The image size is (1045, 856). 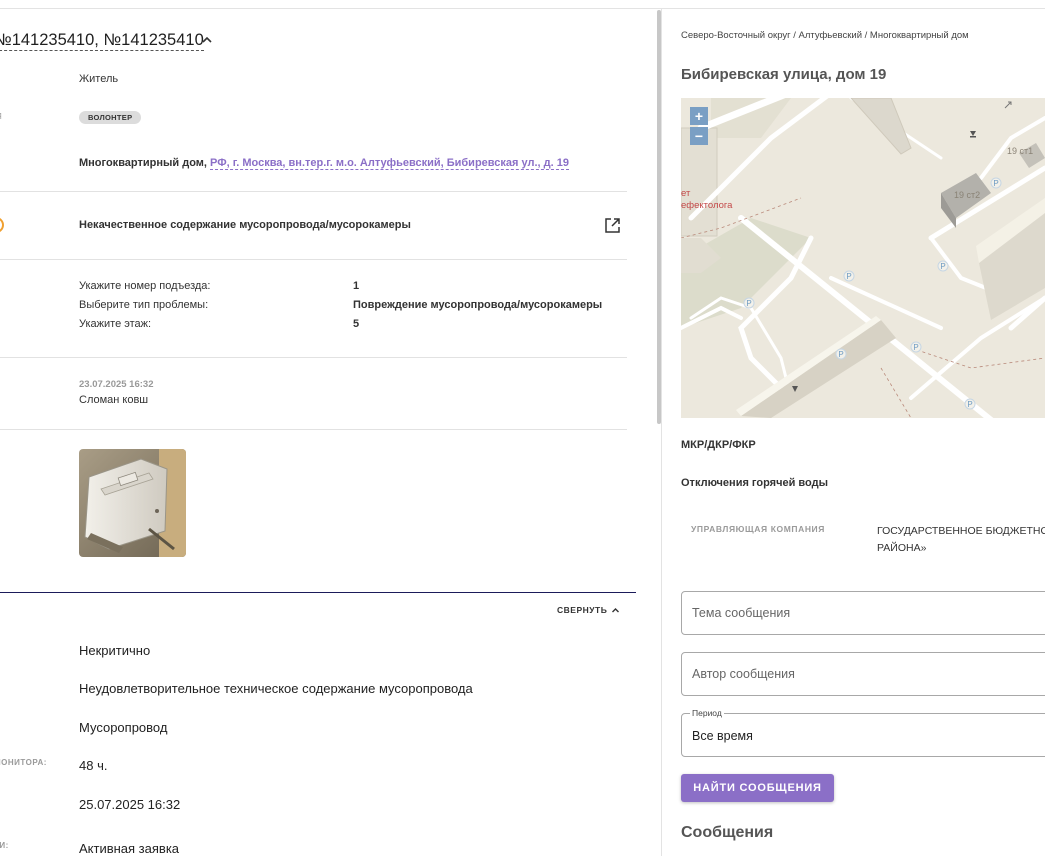 What do you see at coordinates (478, 305) in the screenshot?
I see `detail-value: Повреждение мусоропровода/мусорокамеры` at bounding box center [478, 305].